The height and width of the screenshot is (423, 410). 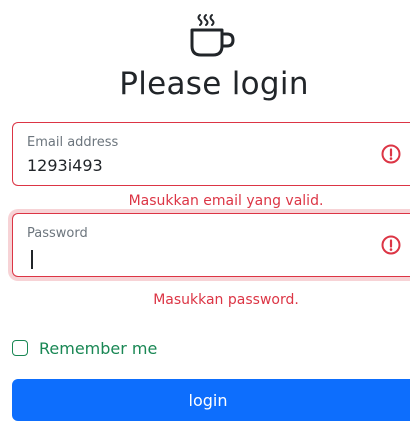 I want to click on remember-me-label: Remember me, so click(x=98, y=348).